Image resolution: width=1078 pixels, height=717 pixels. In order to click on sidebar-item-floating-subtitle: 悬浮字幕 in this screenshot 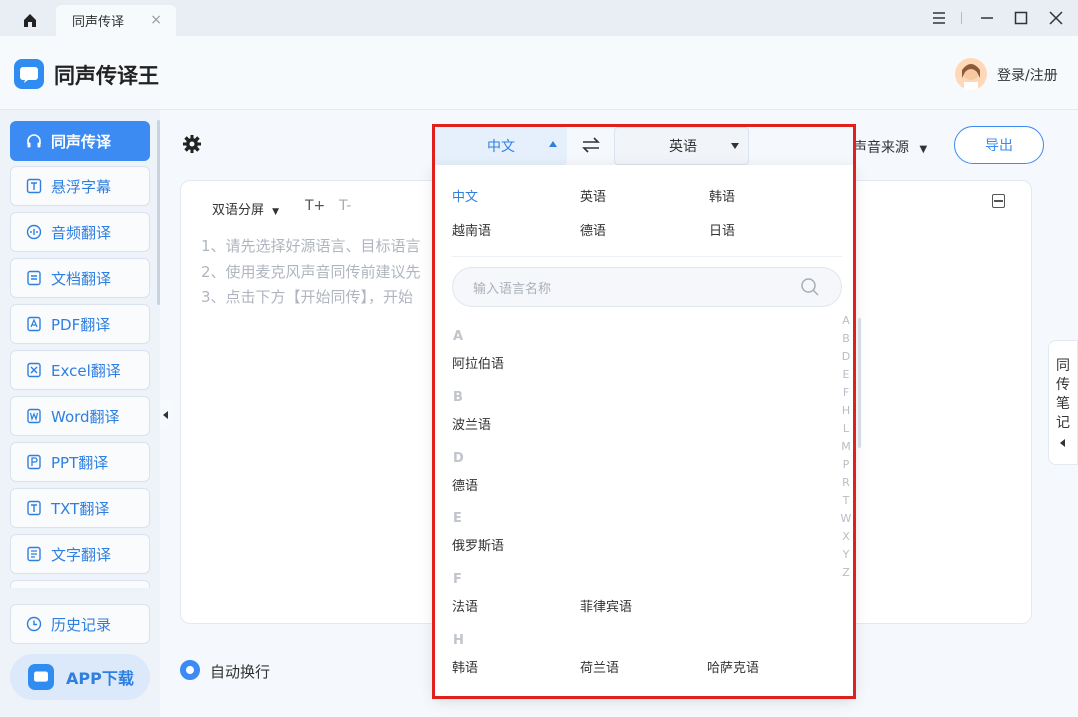, I will do `click(80, 186)`.